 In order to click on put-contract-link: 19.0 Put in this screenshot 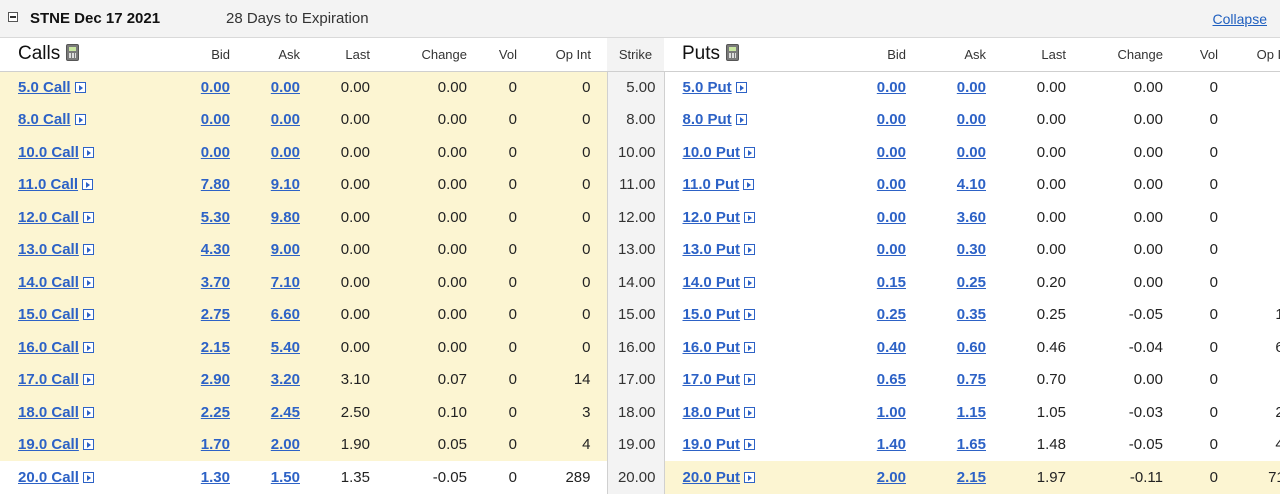, I will do `click(712, 444)`.